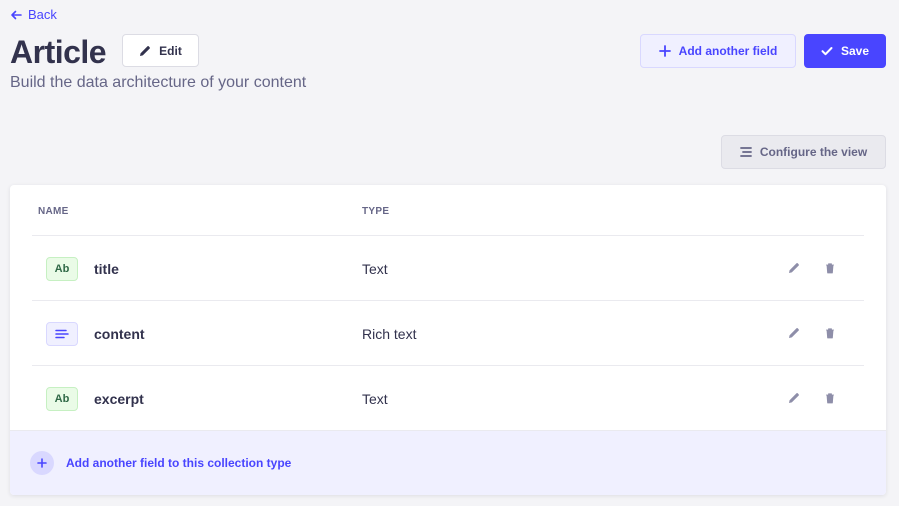  Describe the element at coordinates (16, 14) in the screenshot. I see `arrow-left-icon` at that location.